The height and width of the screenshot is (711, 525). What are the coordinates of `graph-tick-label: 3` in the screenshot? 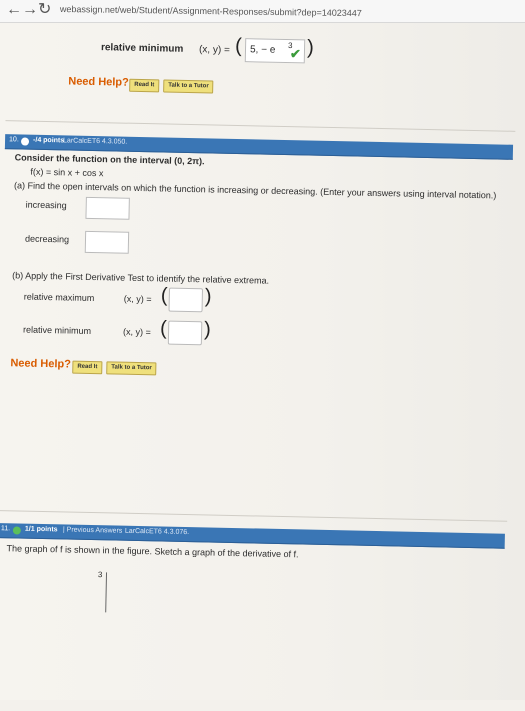 It's located at (100, 575).